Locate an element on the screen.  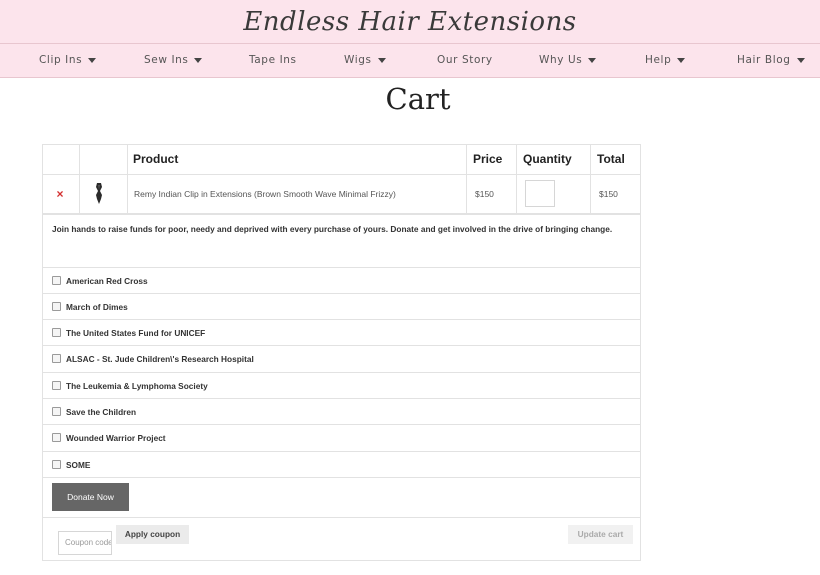
donation-option-label: Save the Children is located at coordinates (101, 412).